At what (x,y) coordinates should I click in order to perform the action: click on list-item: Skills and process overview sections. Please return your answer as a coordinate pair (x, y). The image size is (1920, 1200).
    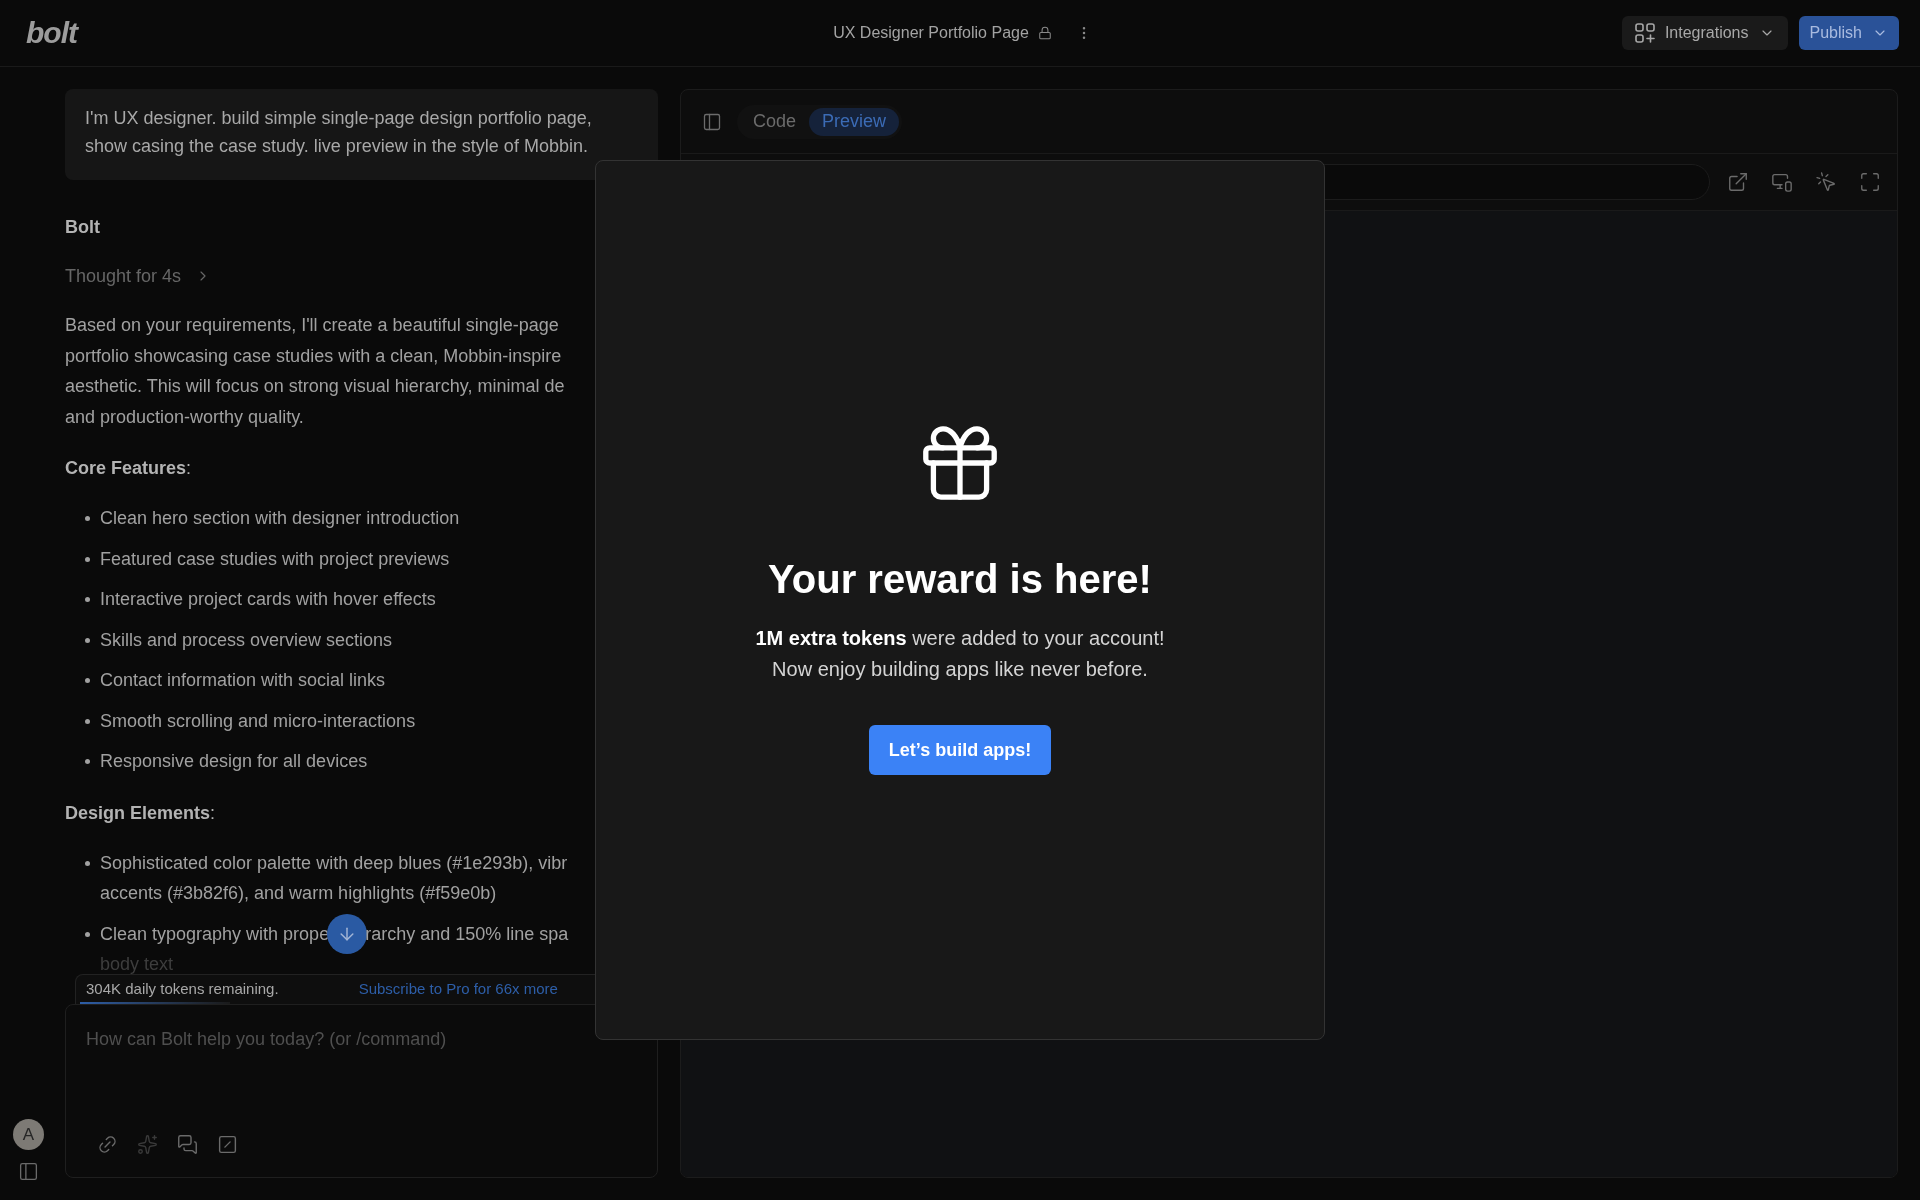
    Looking at the image, I should click on (246, 640).